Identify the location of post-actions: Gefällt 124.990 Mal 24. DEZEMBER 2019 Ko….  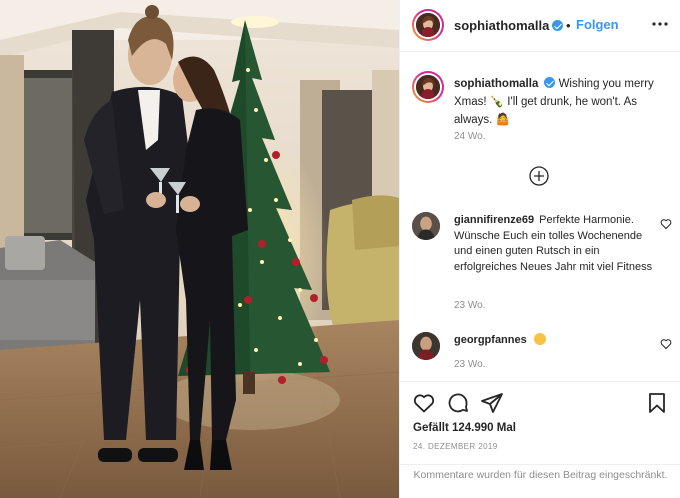
(540, 439).